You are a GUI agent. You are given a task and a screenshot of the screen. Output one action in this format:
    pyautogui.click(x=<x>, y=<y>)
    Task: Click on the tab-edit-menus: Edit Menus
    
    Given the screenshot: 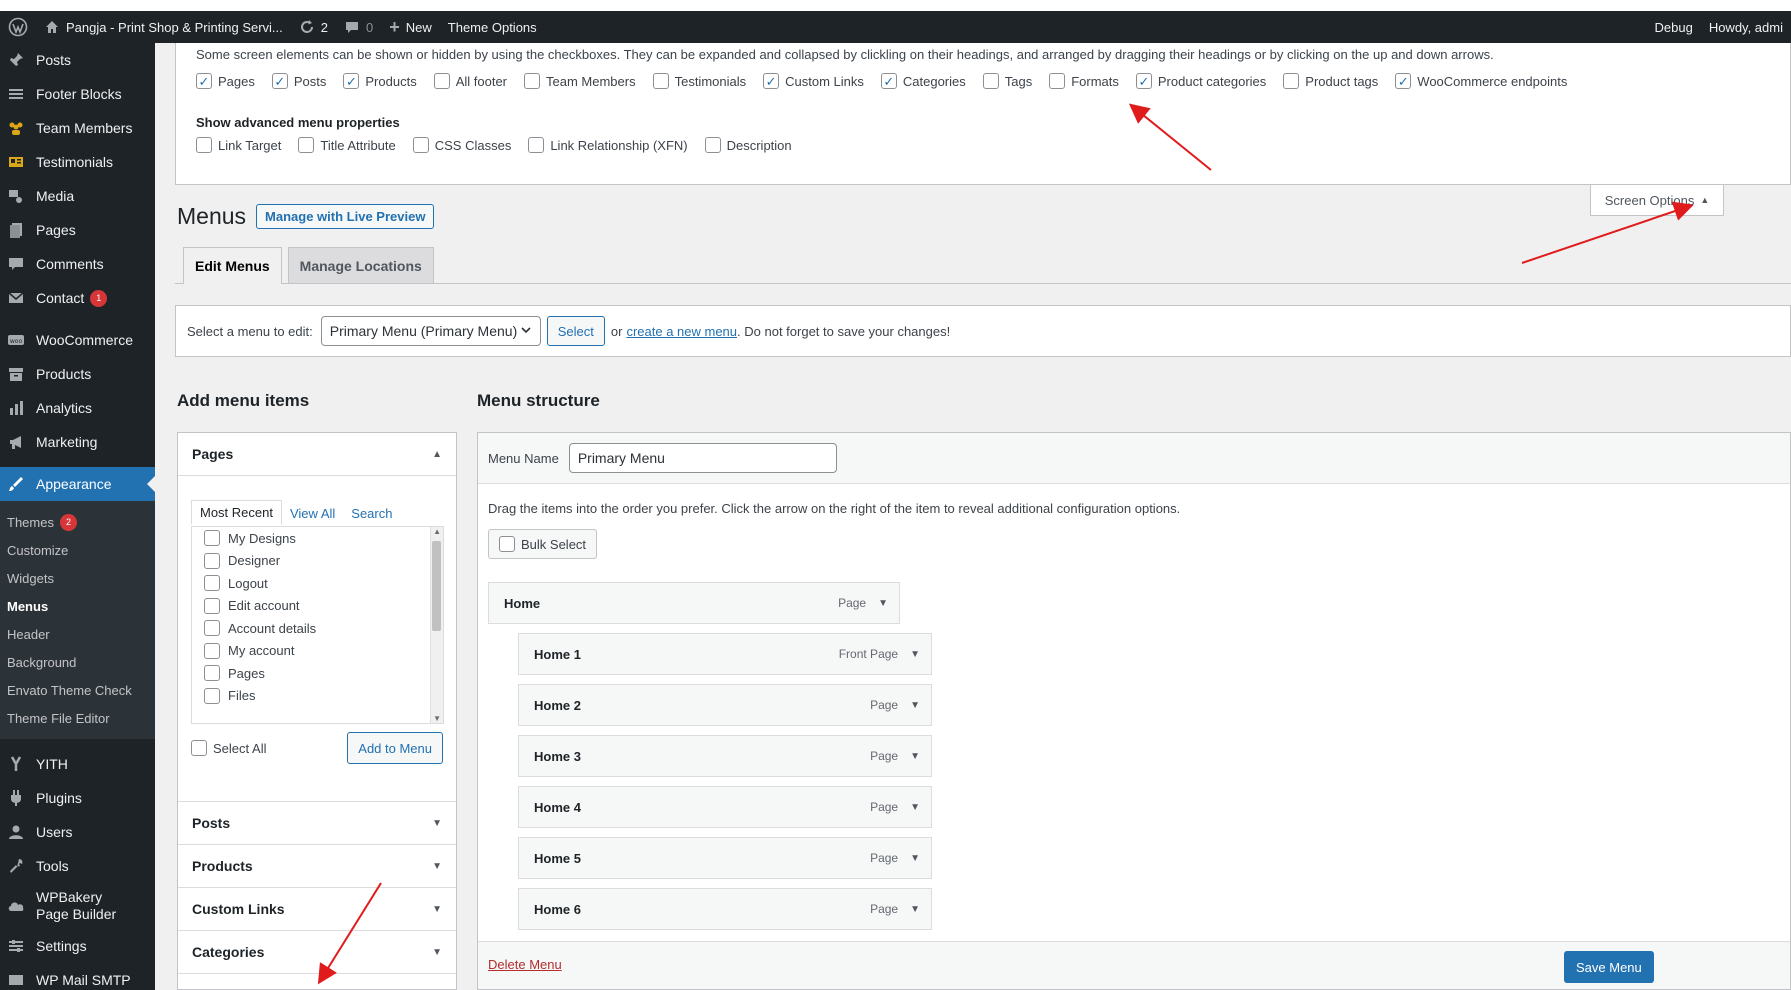 What is the action you would take?
    pyautogui.click(x=232, y=265)
    